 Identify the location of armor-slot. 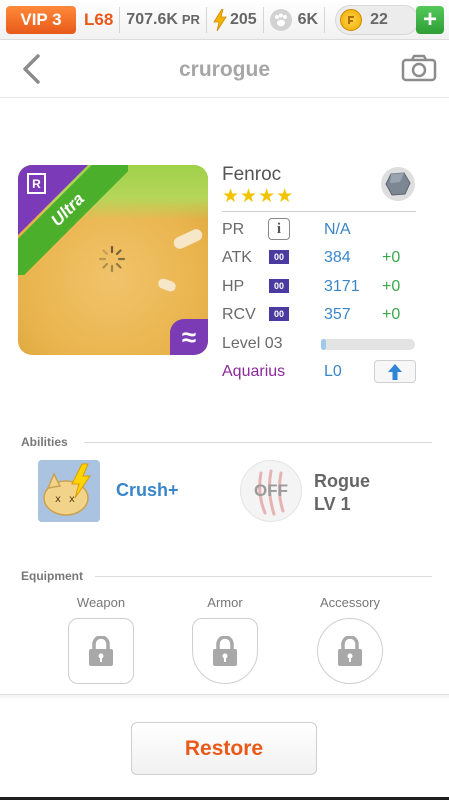
(225, 651).